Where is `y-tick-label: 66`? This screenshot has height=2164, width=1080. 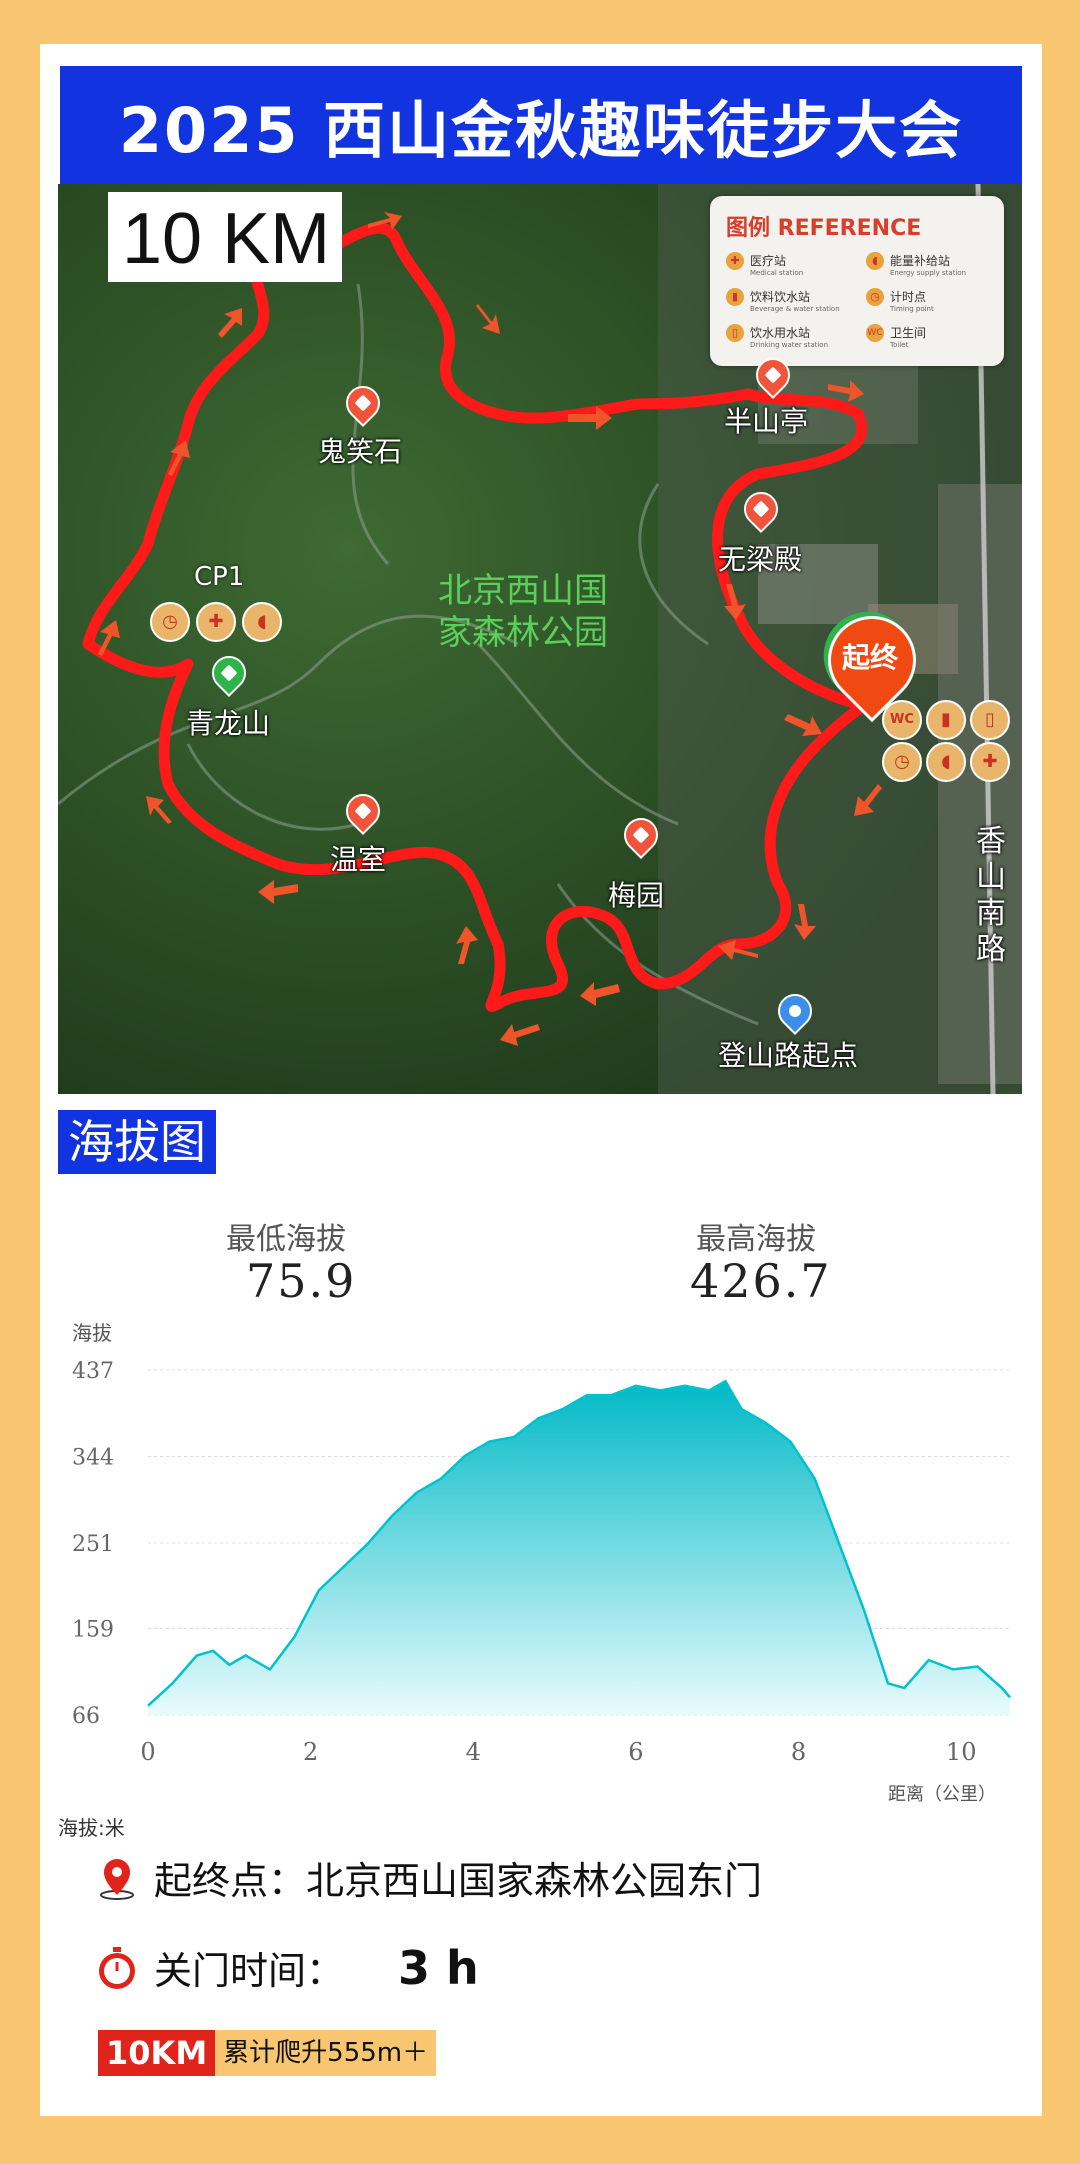 y-tick-label: 66 is located at coordinates (86, 1716).